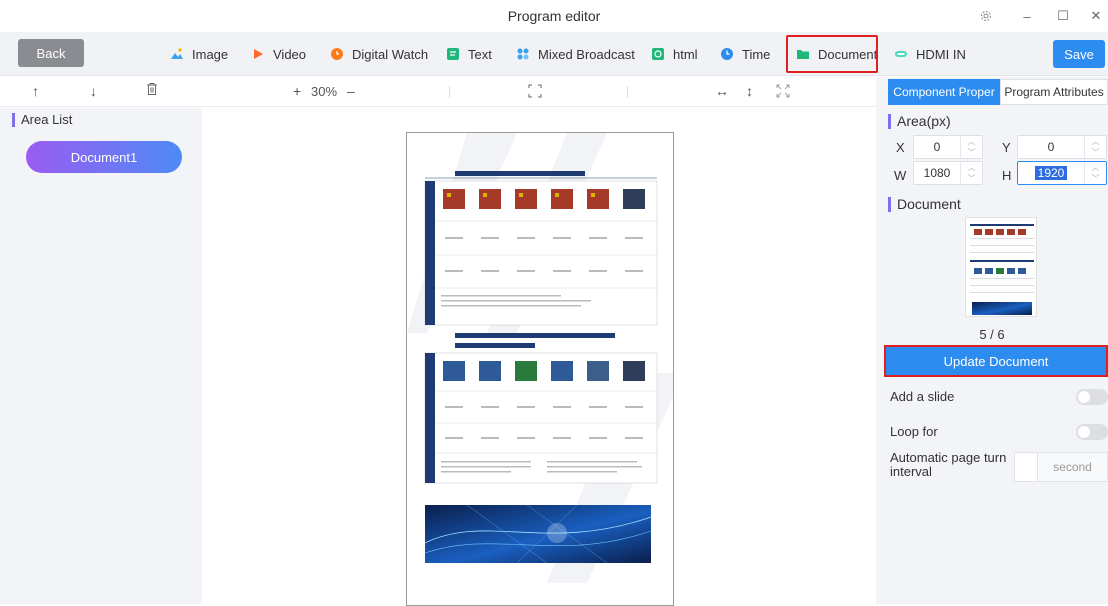 This screenshot has height=606, width=1108. What do you see at coordinates (290, 54) in the screenshot?
I see `toolbar-video-label: Video` at bounding box center [290, 54].